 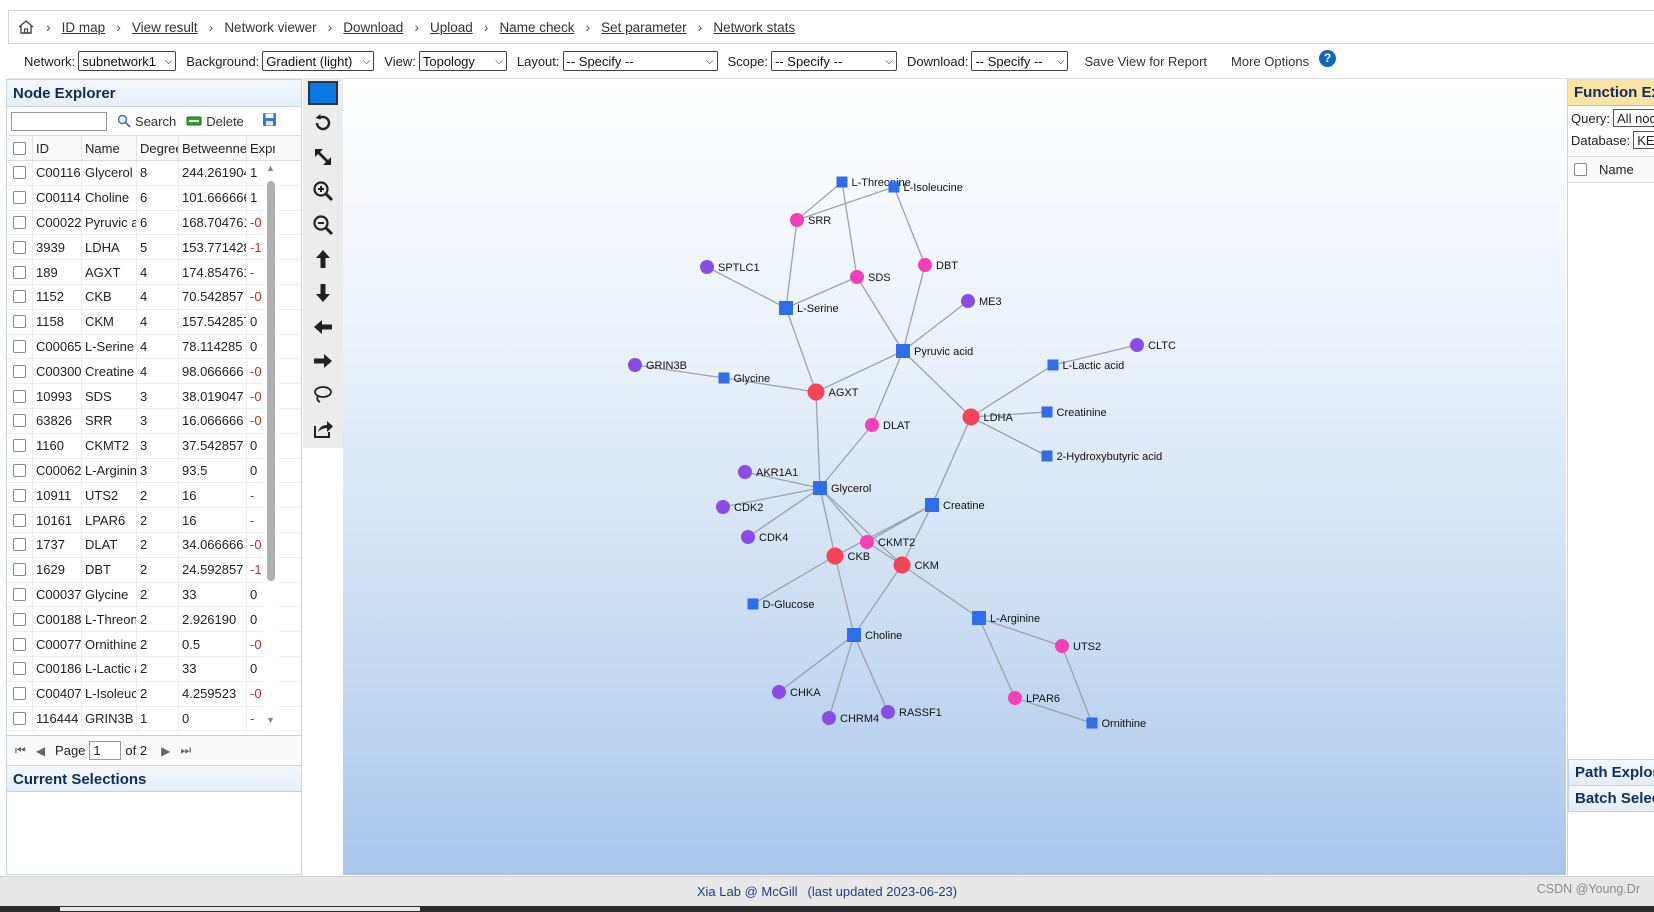 I want to click on table-row: C00114 Choline 6 101.666666 1, so click(x=154, y=198).